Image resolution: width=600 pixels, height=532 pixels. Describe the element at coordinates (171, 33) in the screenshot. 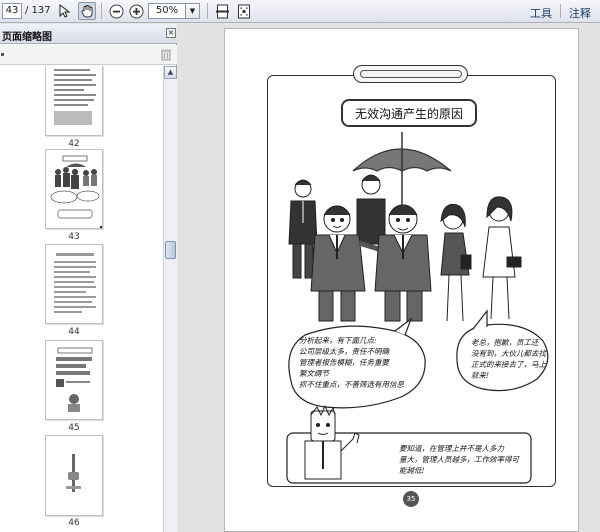

I see `close-icon: ×` at that location.